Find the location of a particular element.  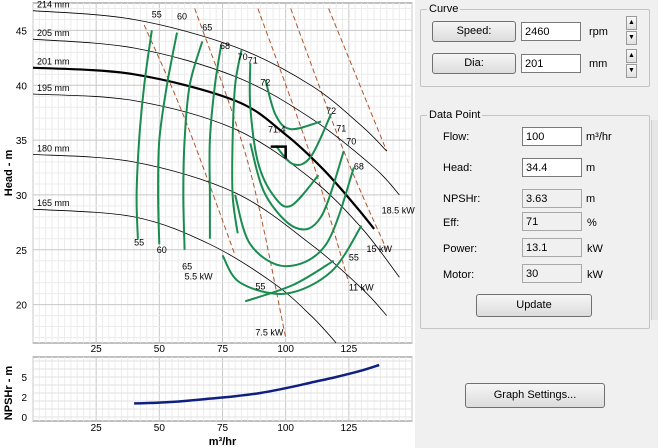

speed-unit: rpm is located at coordinates (598, 32).